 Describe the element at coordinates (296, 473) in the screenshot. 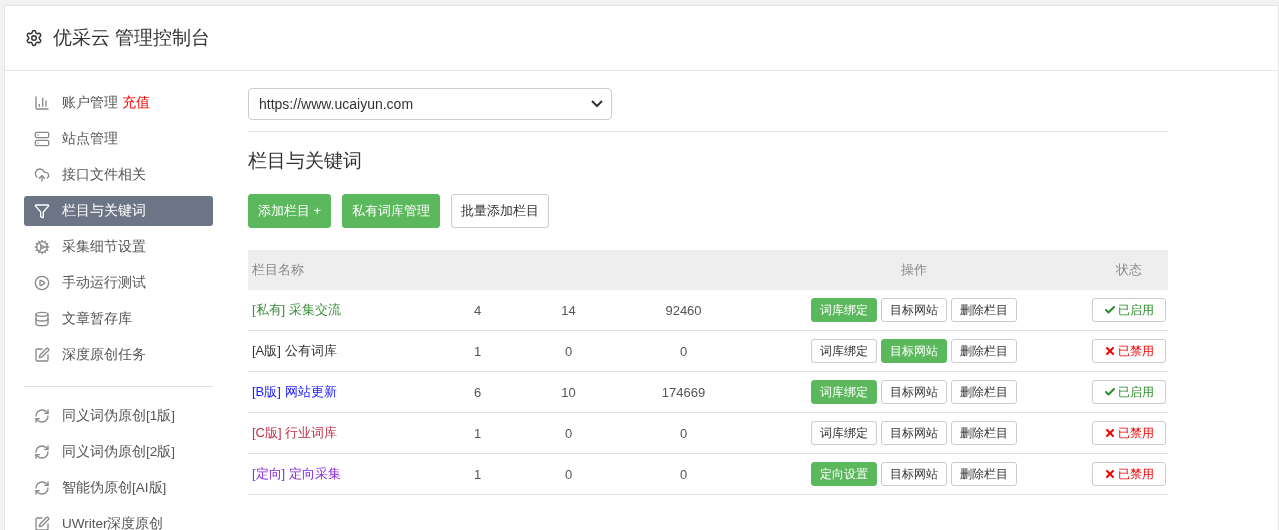

I see `category-name: [定向] 定向采集` at that location.